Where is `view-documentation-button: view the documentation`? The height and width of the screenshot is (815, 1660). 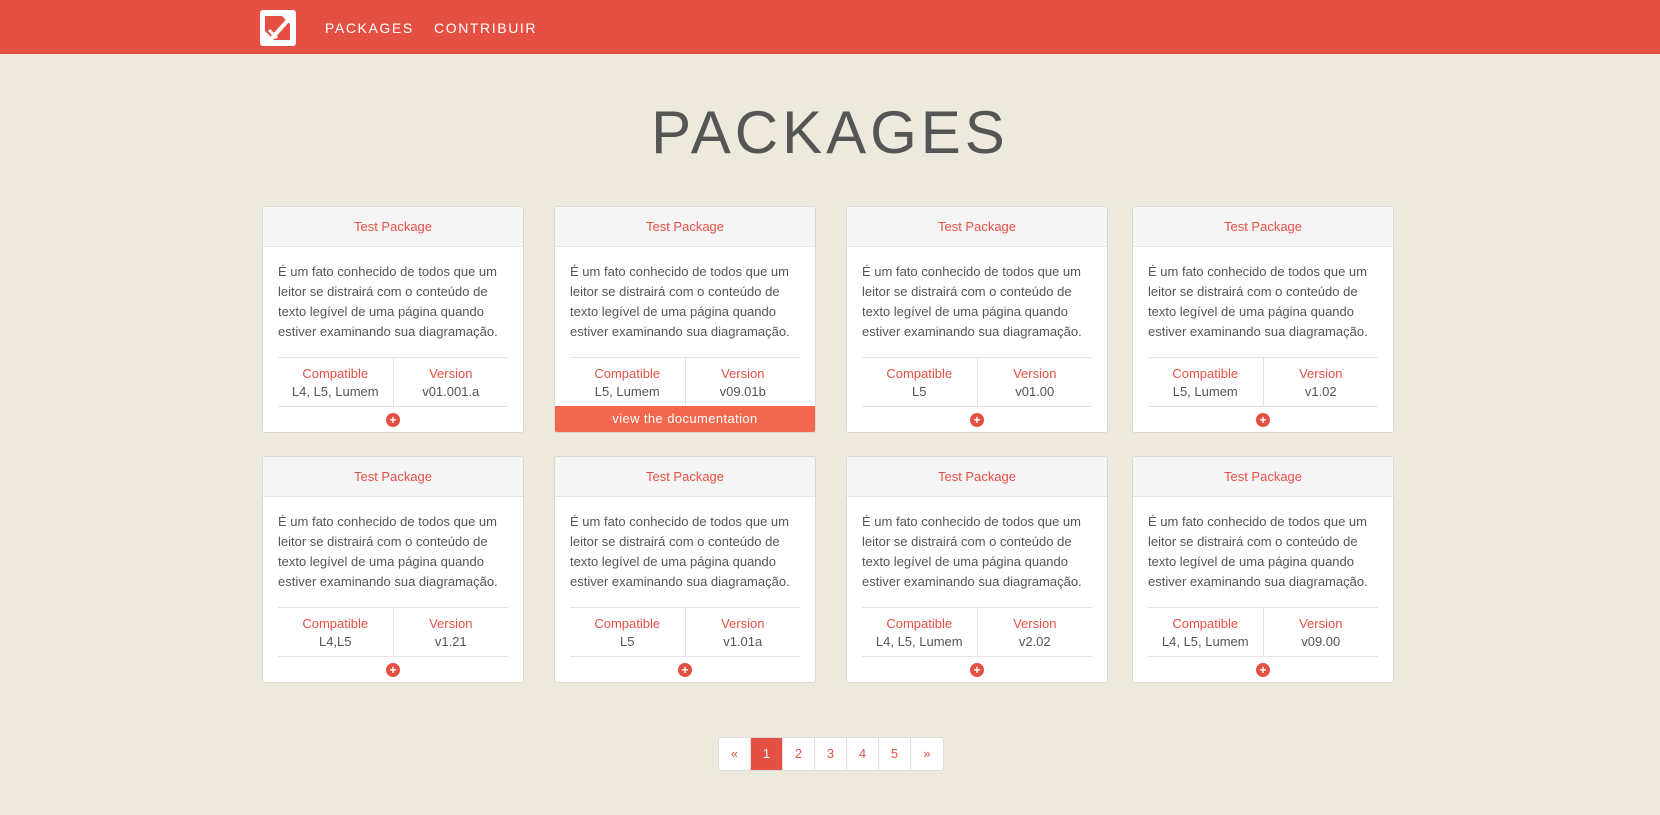
view-documentation-button: view the documentation is located at coordinates (685, 419).